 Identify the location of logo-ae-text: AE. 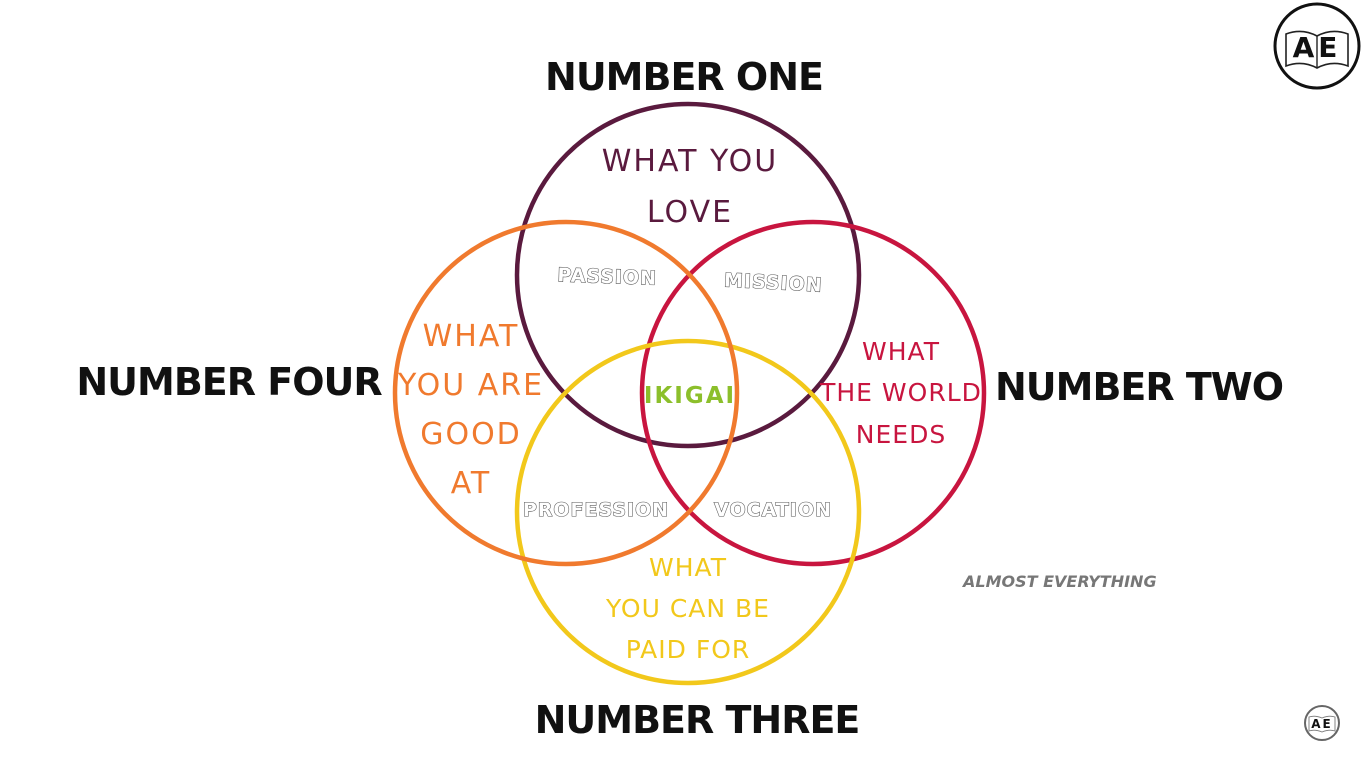
(1317, 47).